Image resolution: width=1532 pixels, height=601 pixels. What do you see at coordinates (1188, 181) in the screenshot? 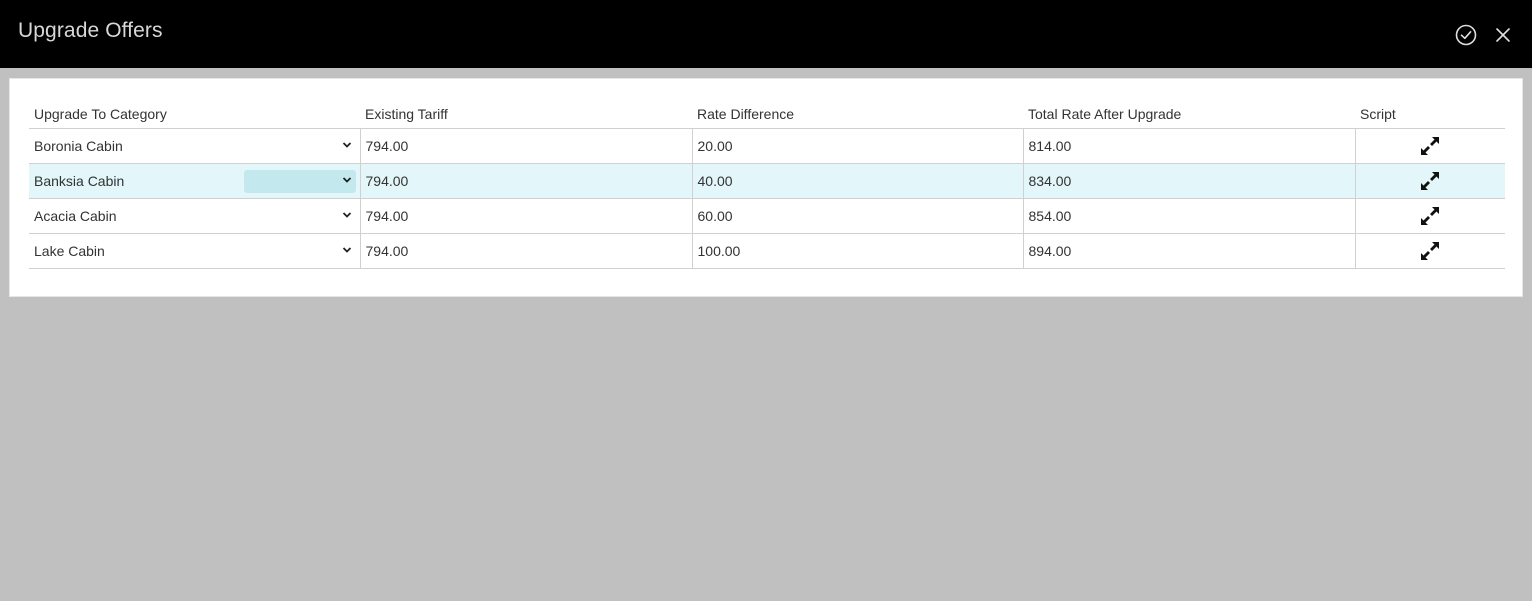
I see `total-rate-cell: 834.00` at bounding box center [1188, 181].